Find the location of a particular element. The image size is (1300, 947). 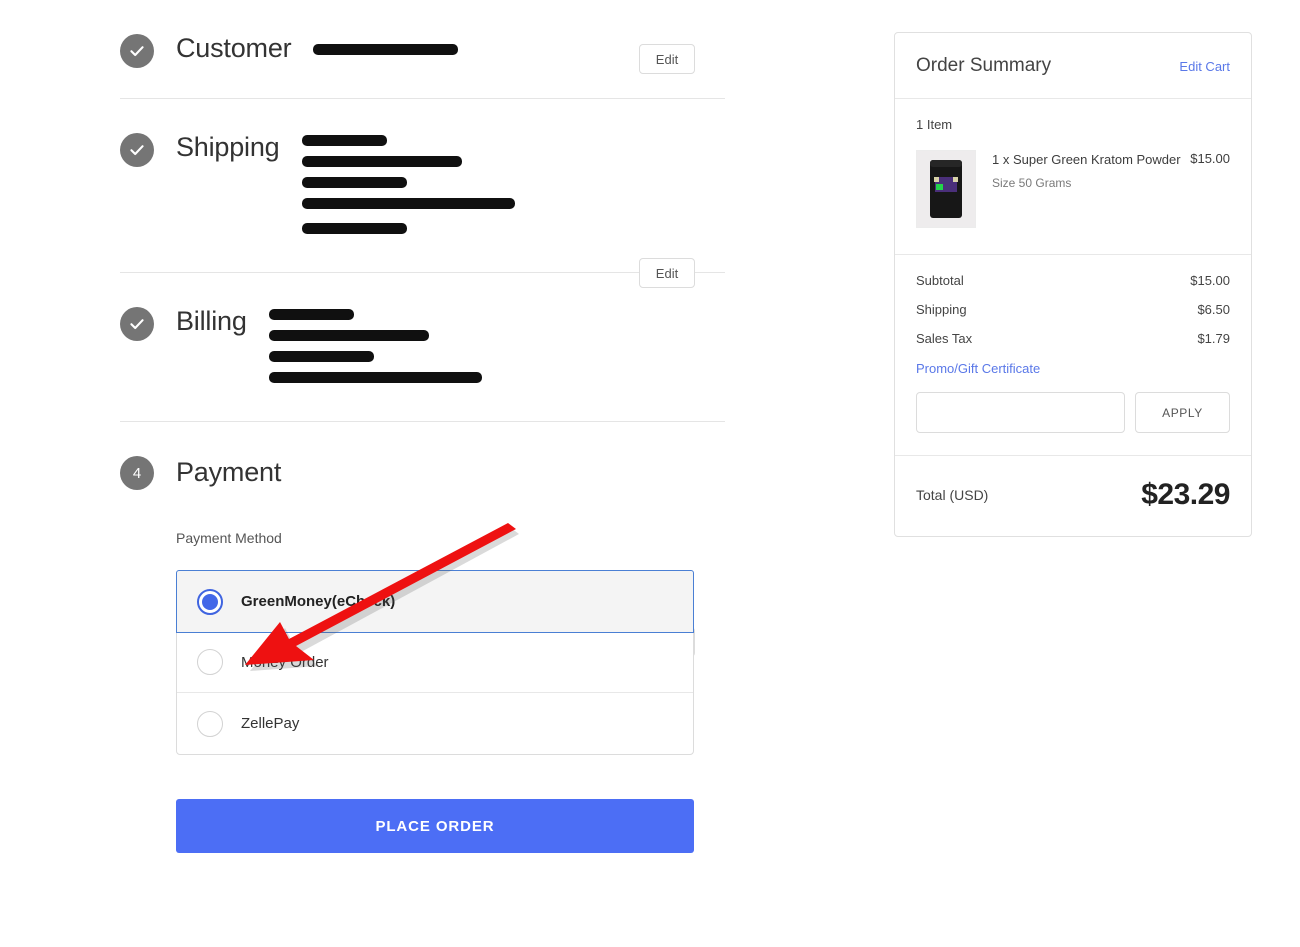

item-count-label: 1 Item is located at coordinates (934, 124).